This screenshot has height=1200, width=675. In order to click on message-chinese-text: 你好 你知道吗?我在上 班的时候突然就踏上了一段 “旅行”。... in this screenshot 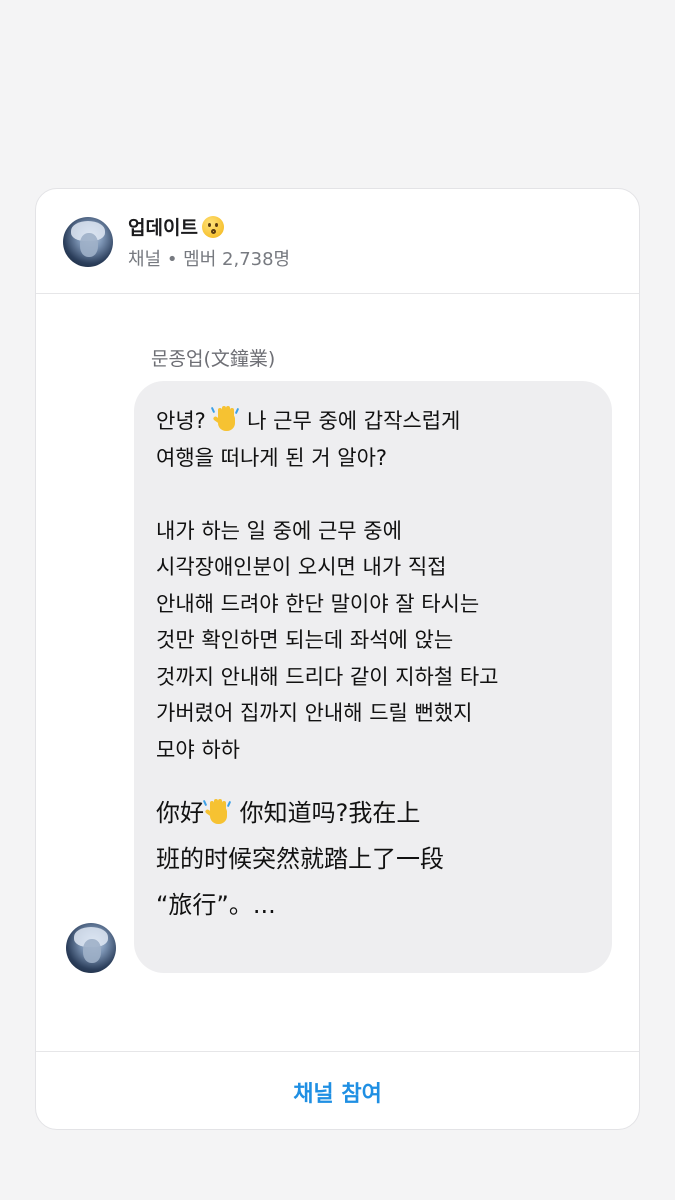, I will do `click(300, 858)`.